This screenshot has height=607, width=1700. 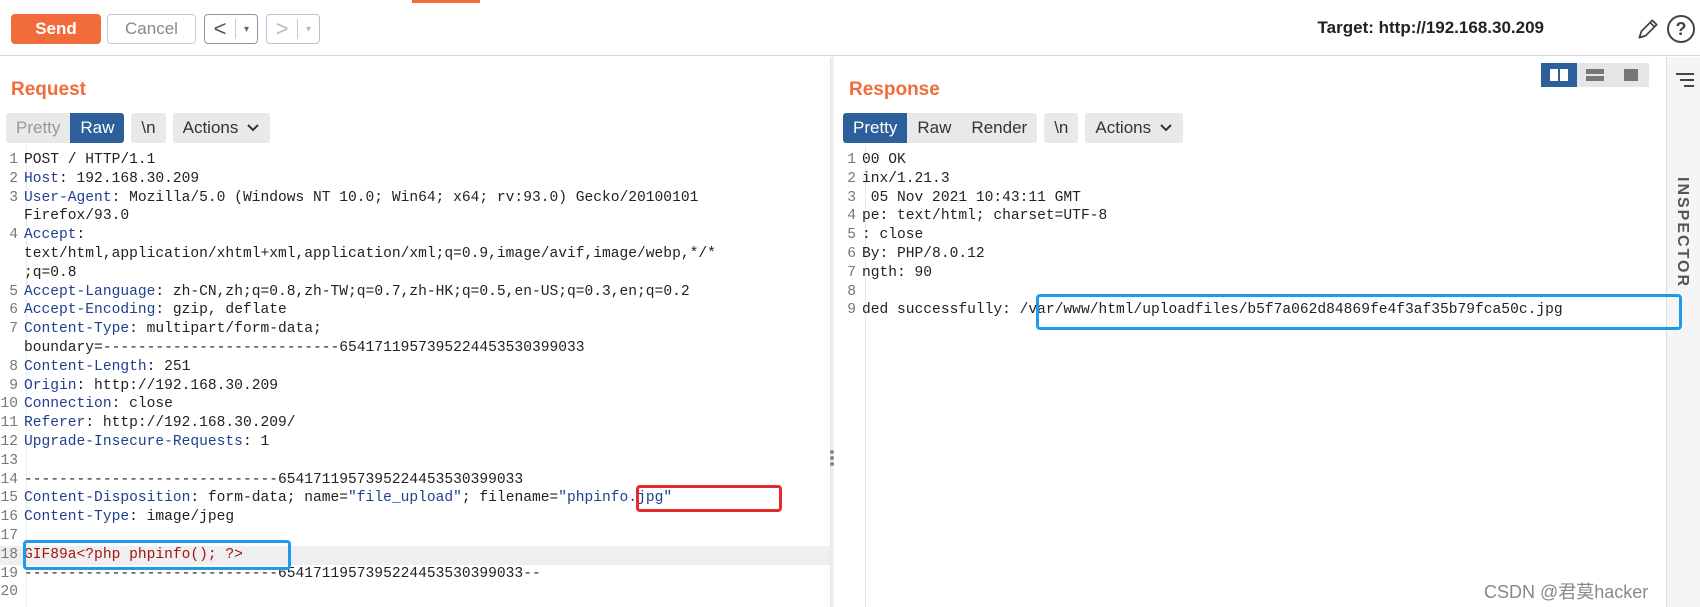 I want to click on layout-side-by-side-button, so click(x=1559, y=75).